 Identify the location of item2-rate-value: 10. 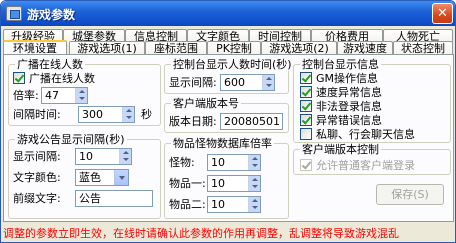
(218, 204).